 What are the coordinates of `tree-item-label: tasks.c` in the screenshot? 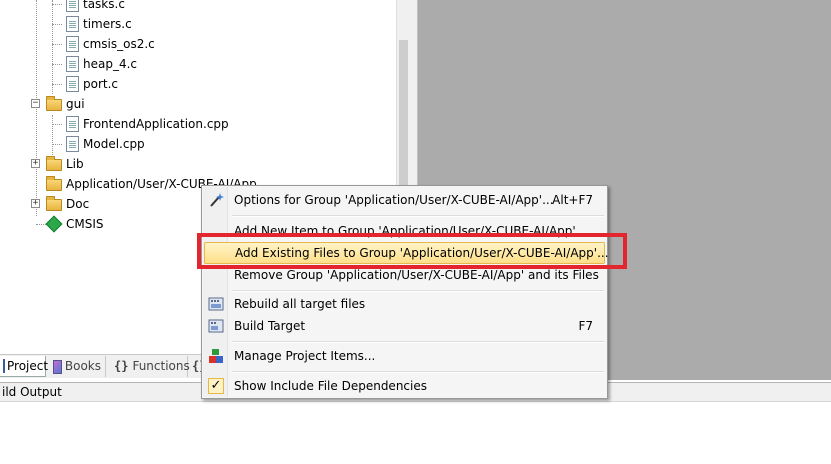 It's located at (104, 5).